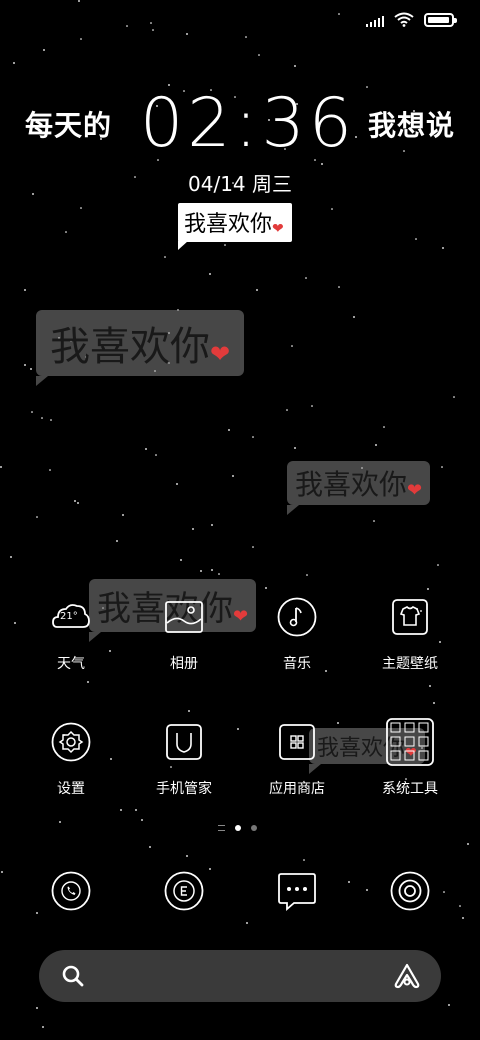 The height and width of the screenshot is (1040, 480). Describe the element at coordinates (410, 617) in the screenshot. I see `themes-icon` at that location.